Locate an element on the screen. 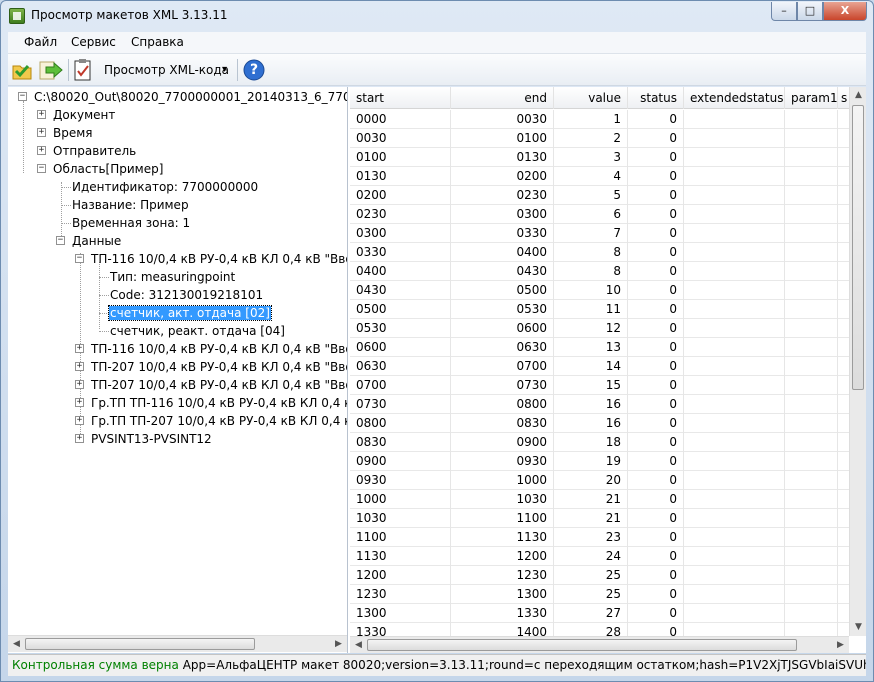 The height and width of the screenshot is (682, 874). cell-value: 14 is located at coordinates (591, 366).